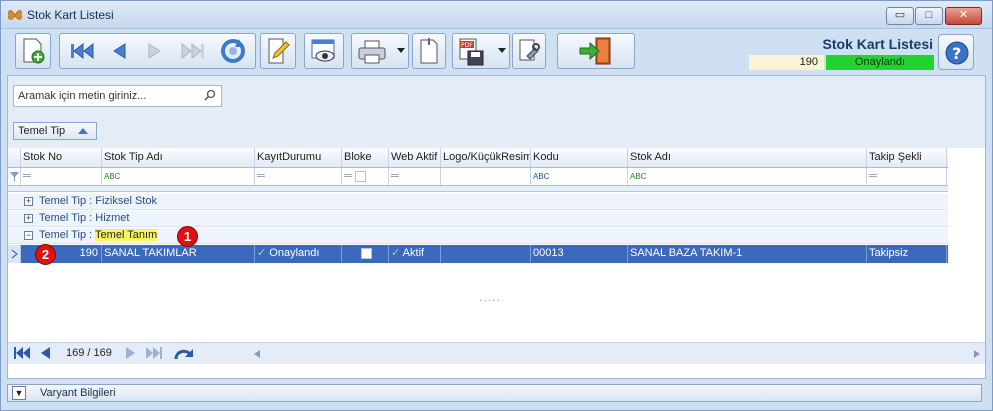 This screenshot has height=411, width=993. Describe the element at coordinates (126, 201) in the screenshot. I see `group-label-value: Fiziksel Stok` at that location.